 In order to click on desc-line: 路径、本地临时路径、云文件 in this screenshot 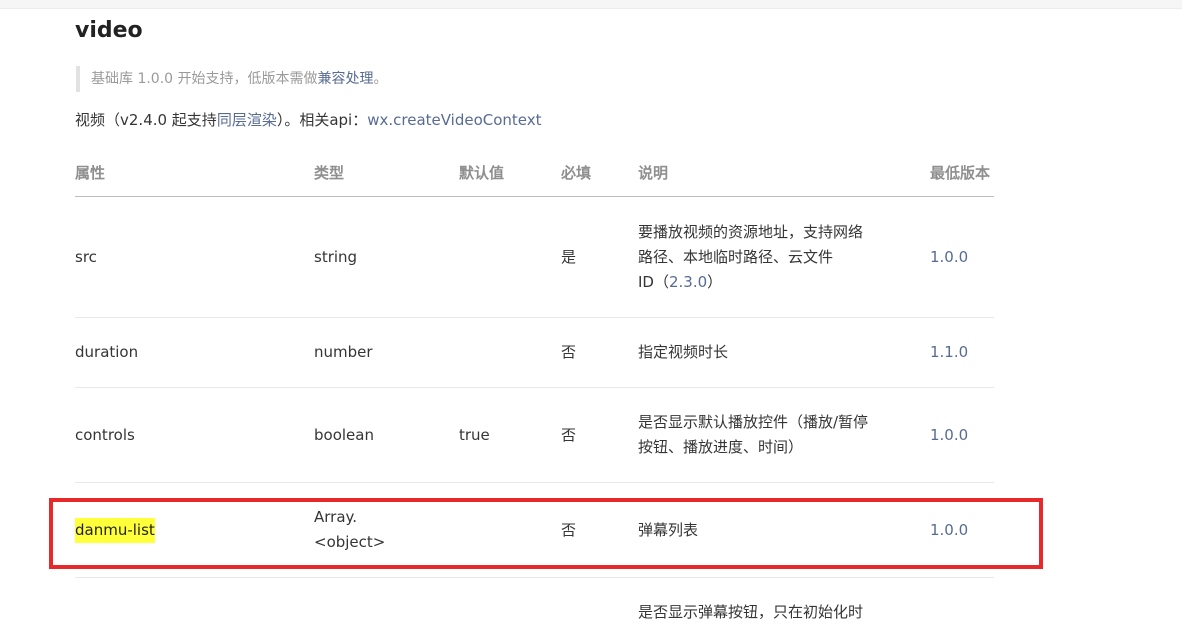, I will do `click(736, 256)`.